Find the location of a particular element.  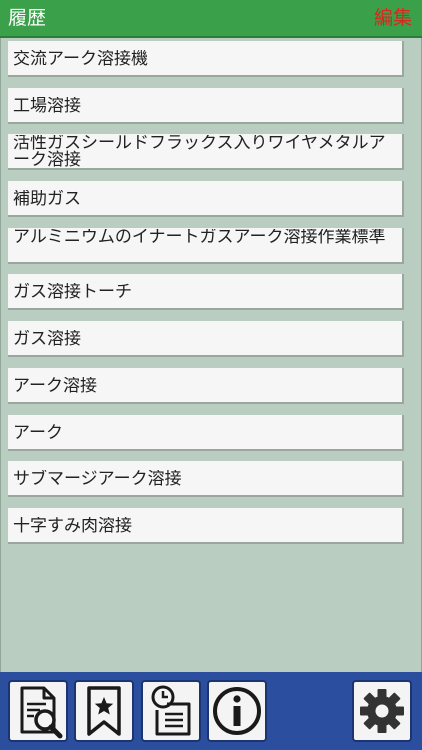

list-item: 交流アーク溶接機 is located at coordinates (206, 59).